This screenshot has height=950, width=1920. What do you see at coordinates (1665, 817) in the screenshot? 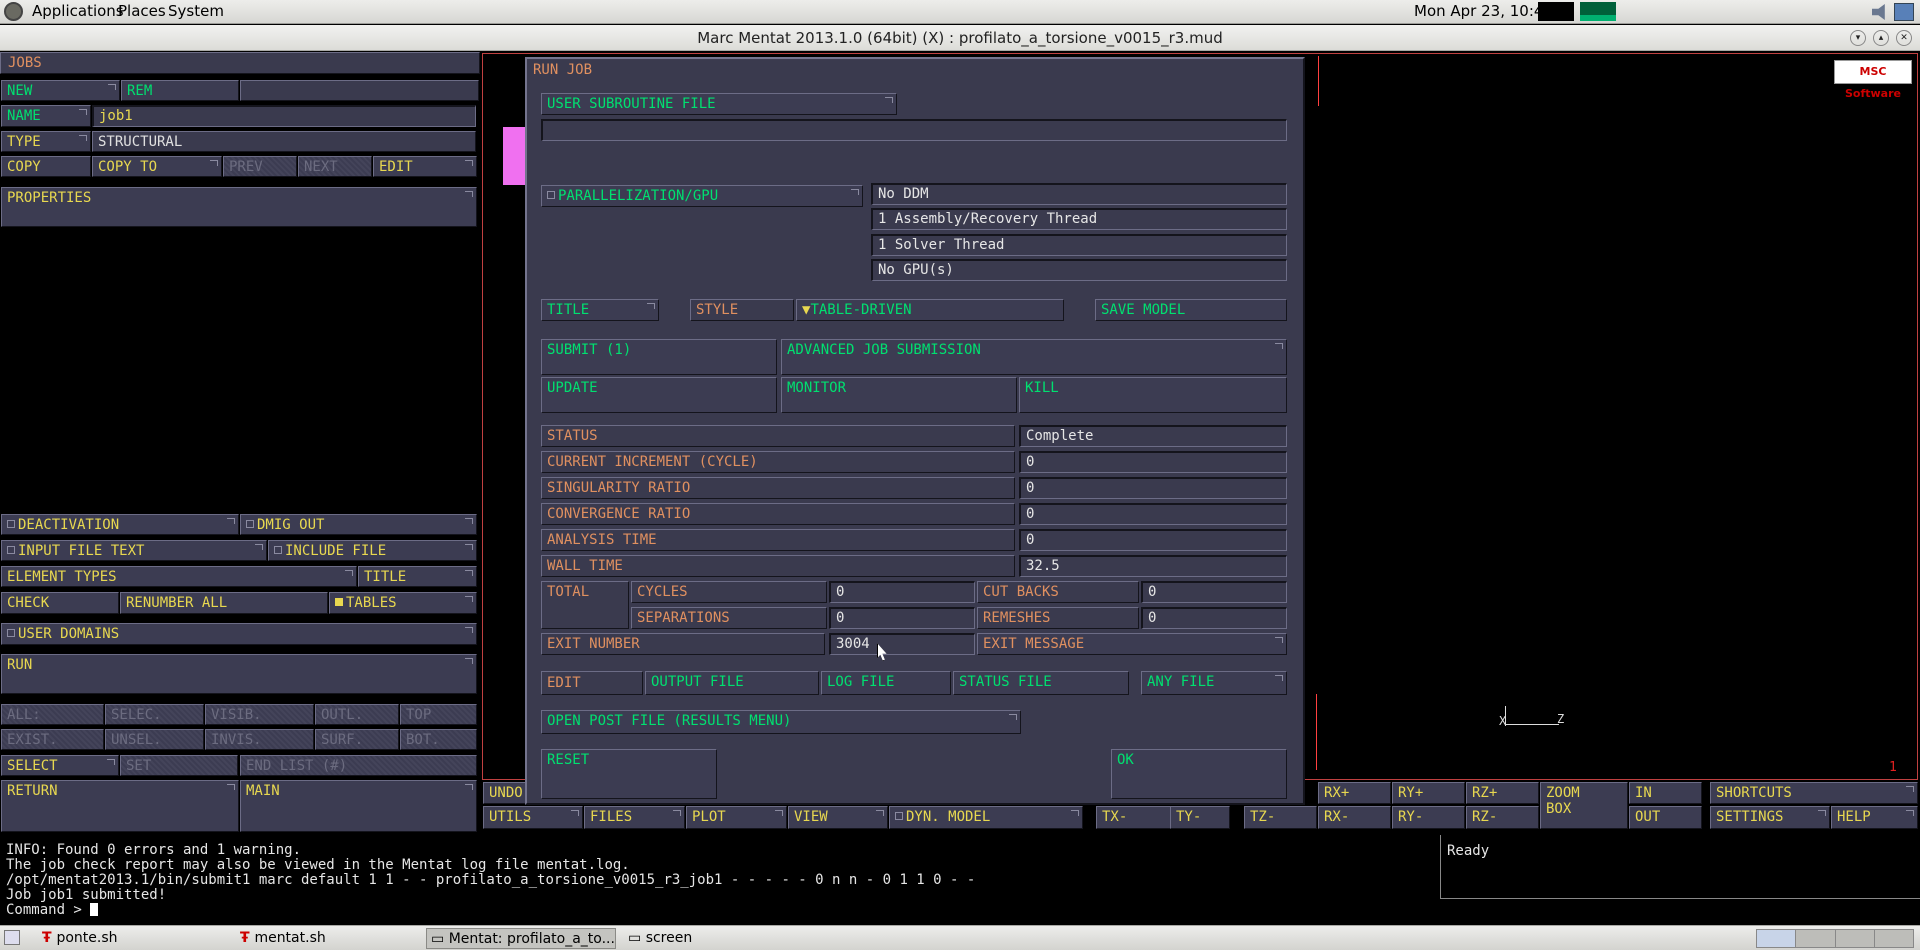
I see `zoom-out-button: OUT` at bounding box center [1665, 817].